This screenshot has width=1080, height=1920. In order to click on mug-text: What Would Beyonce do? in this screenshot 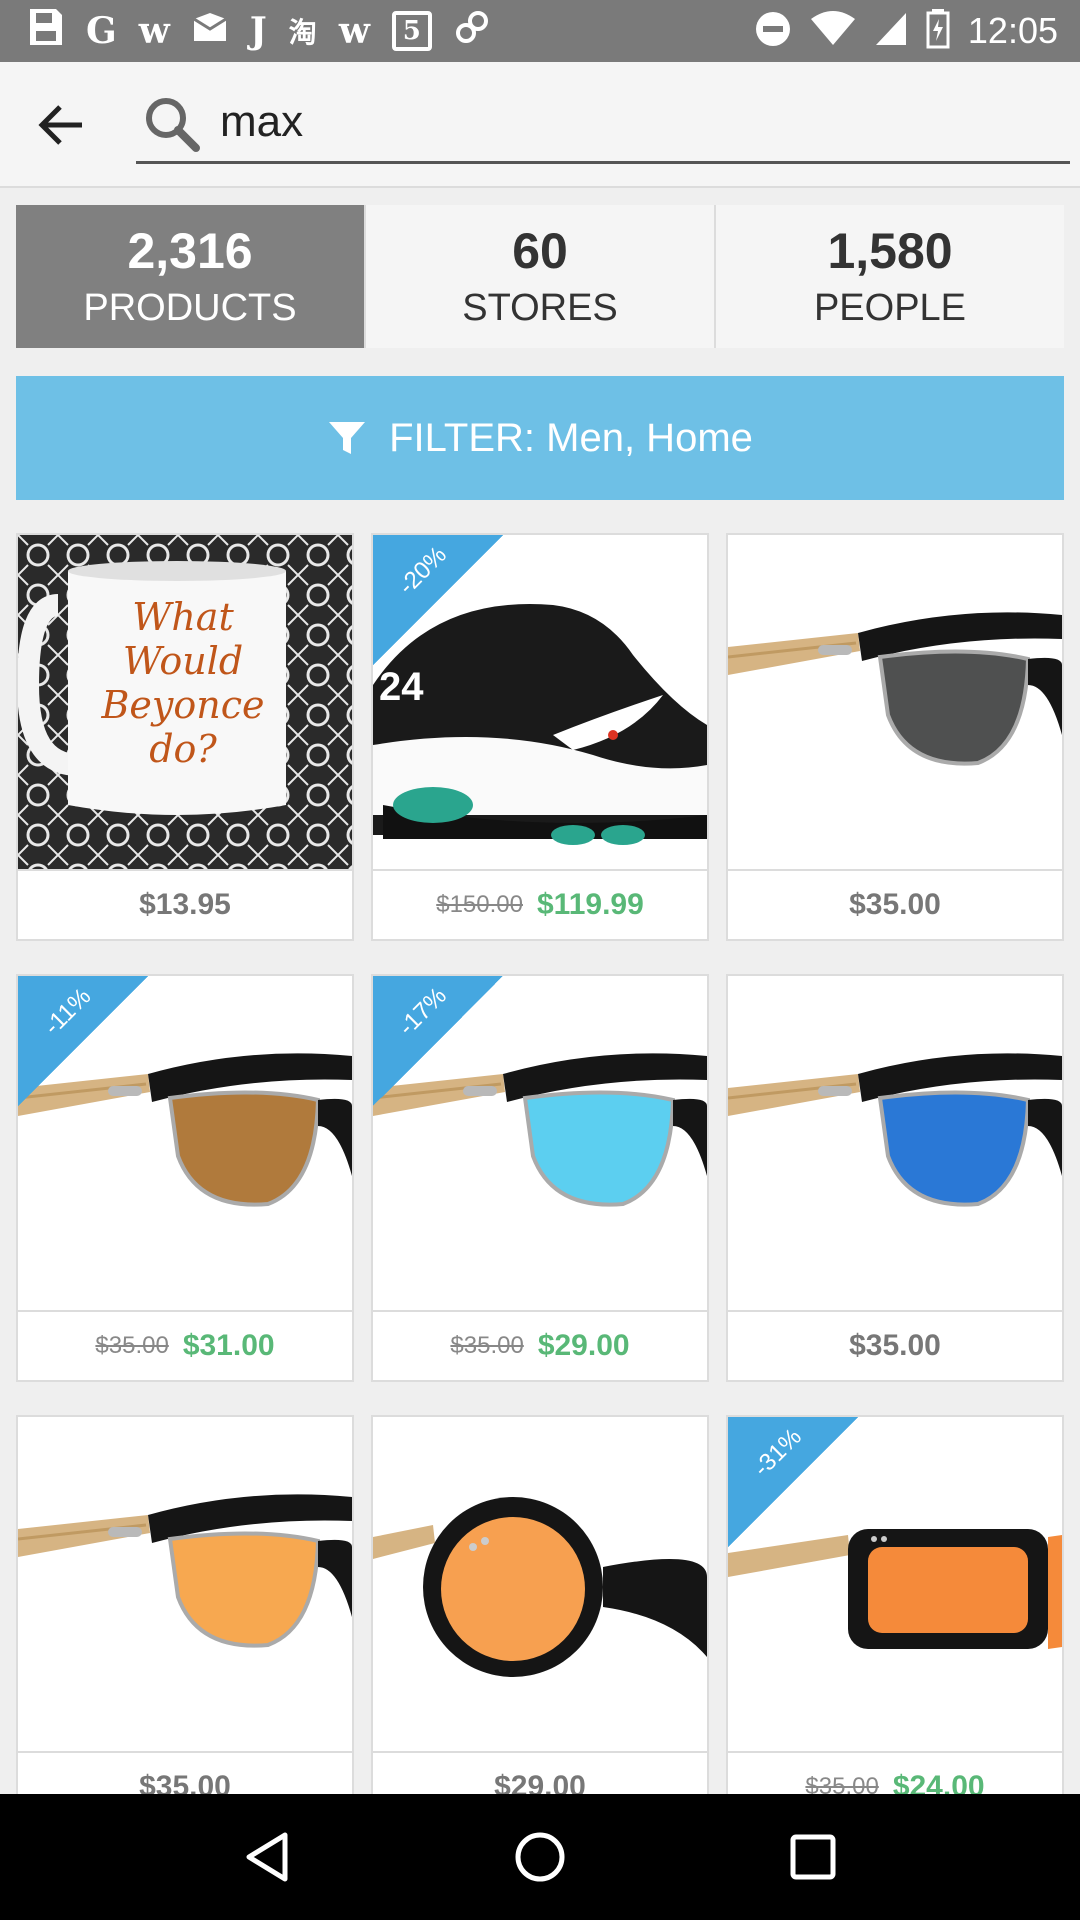, I will do `click(183, 683)`.